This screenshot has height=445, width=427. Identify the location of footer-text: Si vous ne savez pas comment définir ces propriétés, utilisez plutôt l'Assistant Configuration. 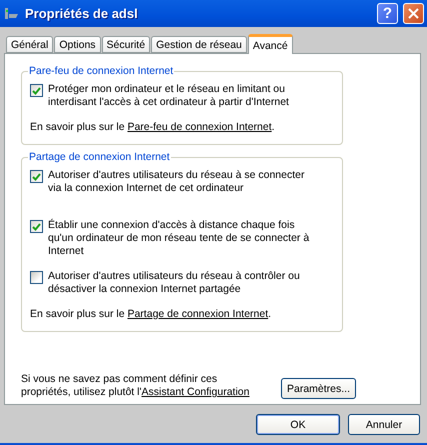
(135, 386).